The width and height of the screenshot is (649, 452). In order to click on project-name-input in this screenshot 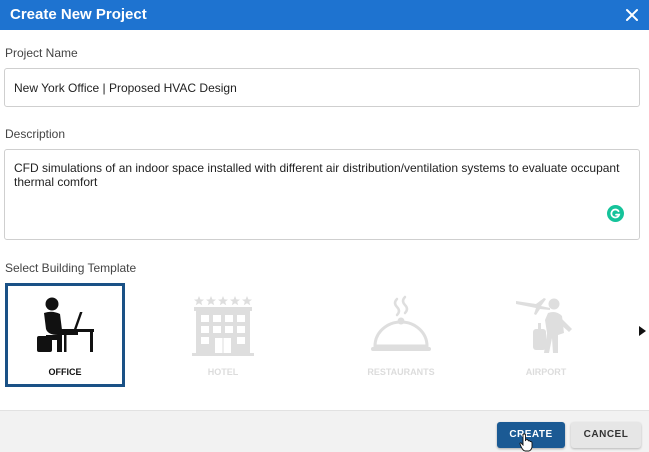, I will do `click(322, 87)`.